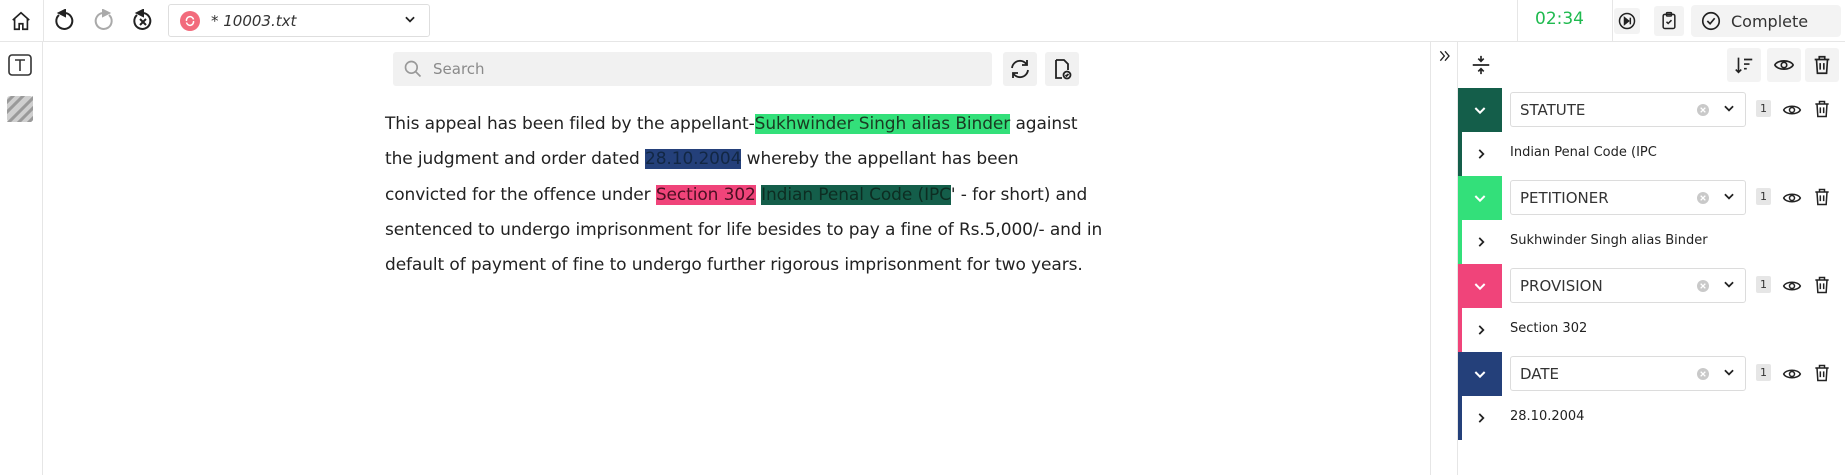  Describe the element at coordinates (190, 20) in the screenshot. I see `file-status-icon` at that location.